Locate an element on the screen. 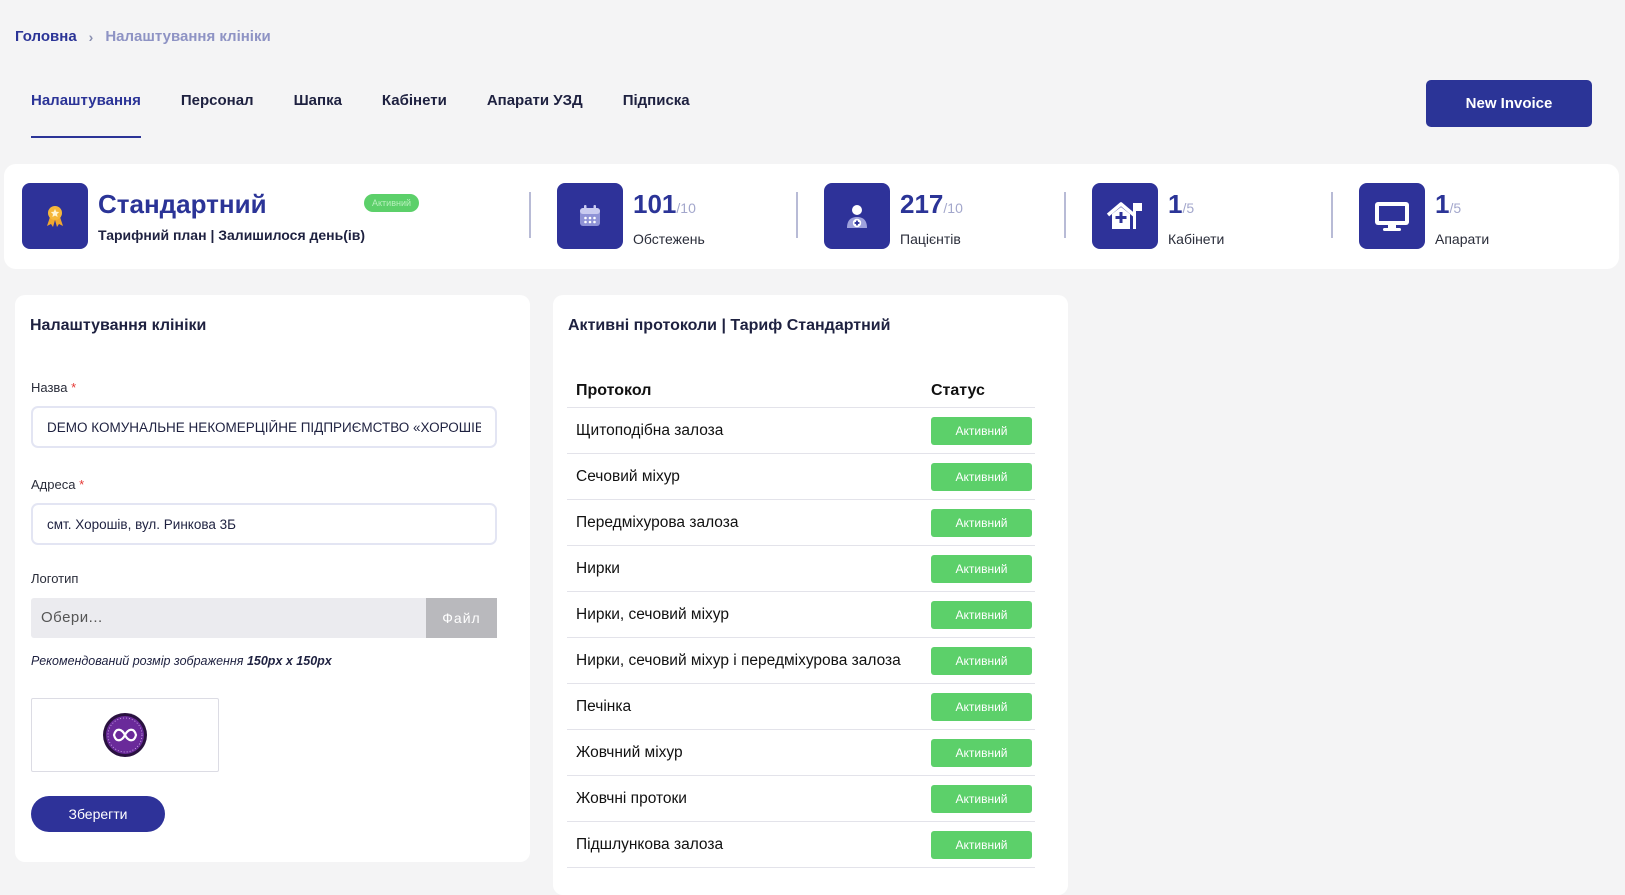 The height and width of the screenshot is (895, 1625). devices-limit: /5 is located at coordinates (1455, 208).